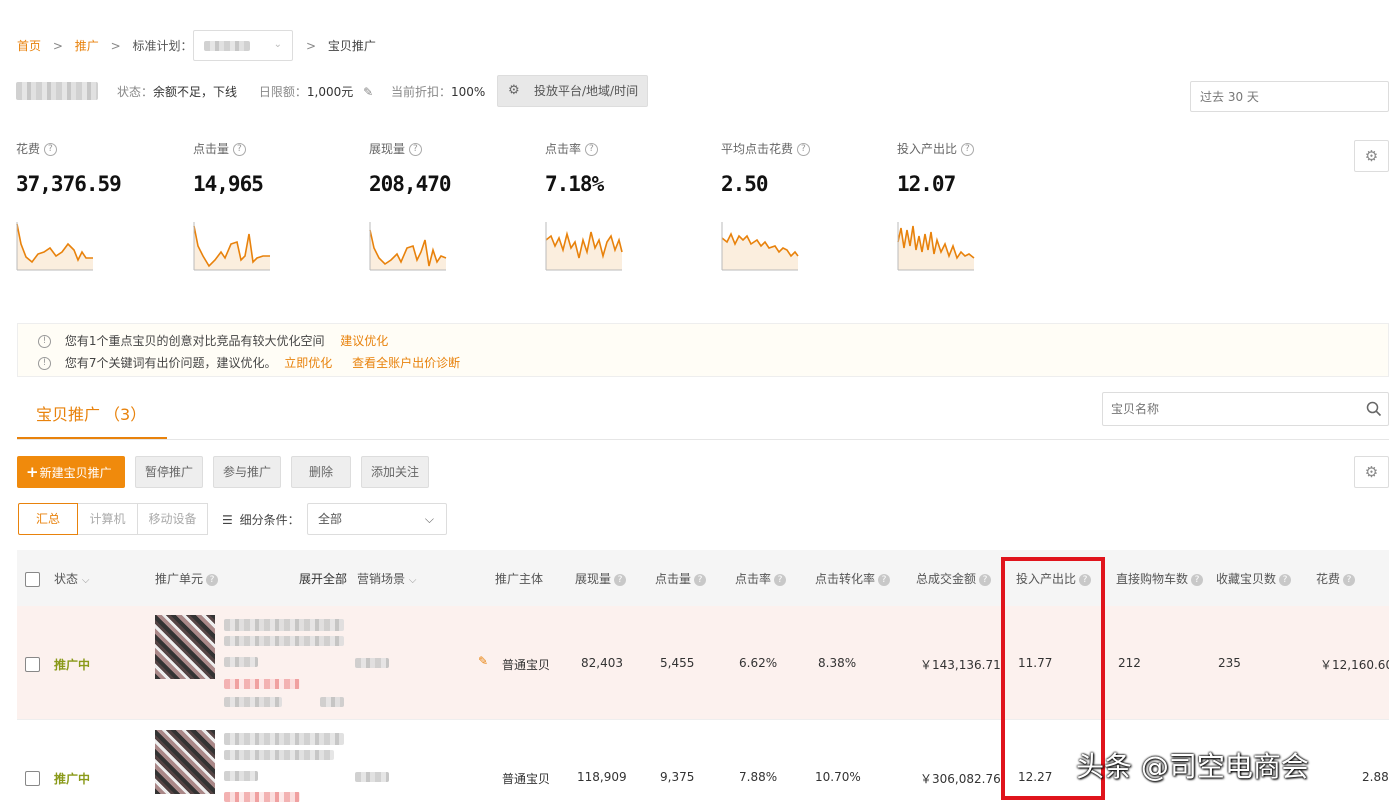  What do you see at coordinates (1129, 663) in the screenshot?
I see `cell-cart: 212` at bounding box center [1129, 663].